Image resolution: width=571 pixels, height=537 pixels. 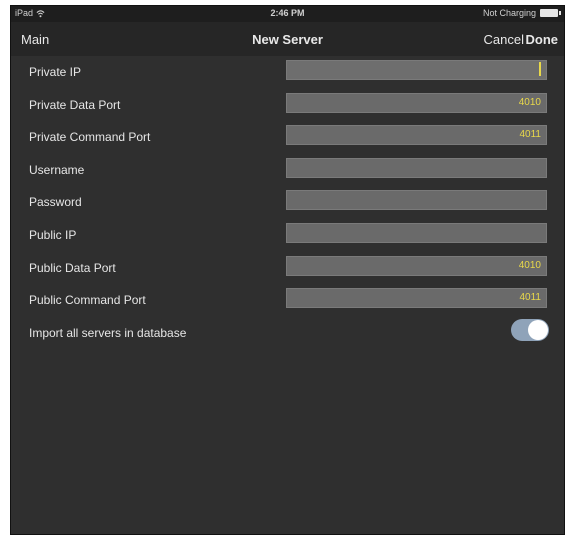 What do you see at coordinates (504, 39) in the screenshot?
I see `cancel-button: Cancel` at bounding box center [504, 39].